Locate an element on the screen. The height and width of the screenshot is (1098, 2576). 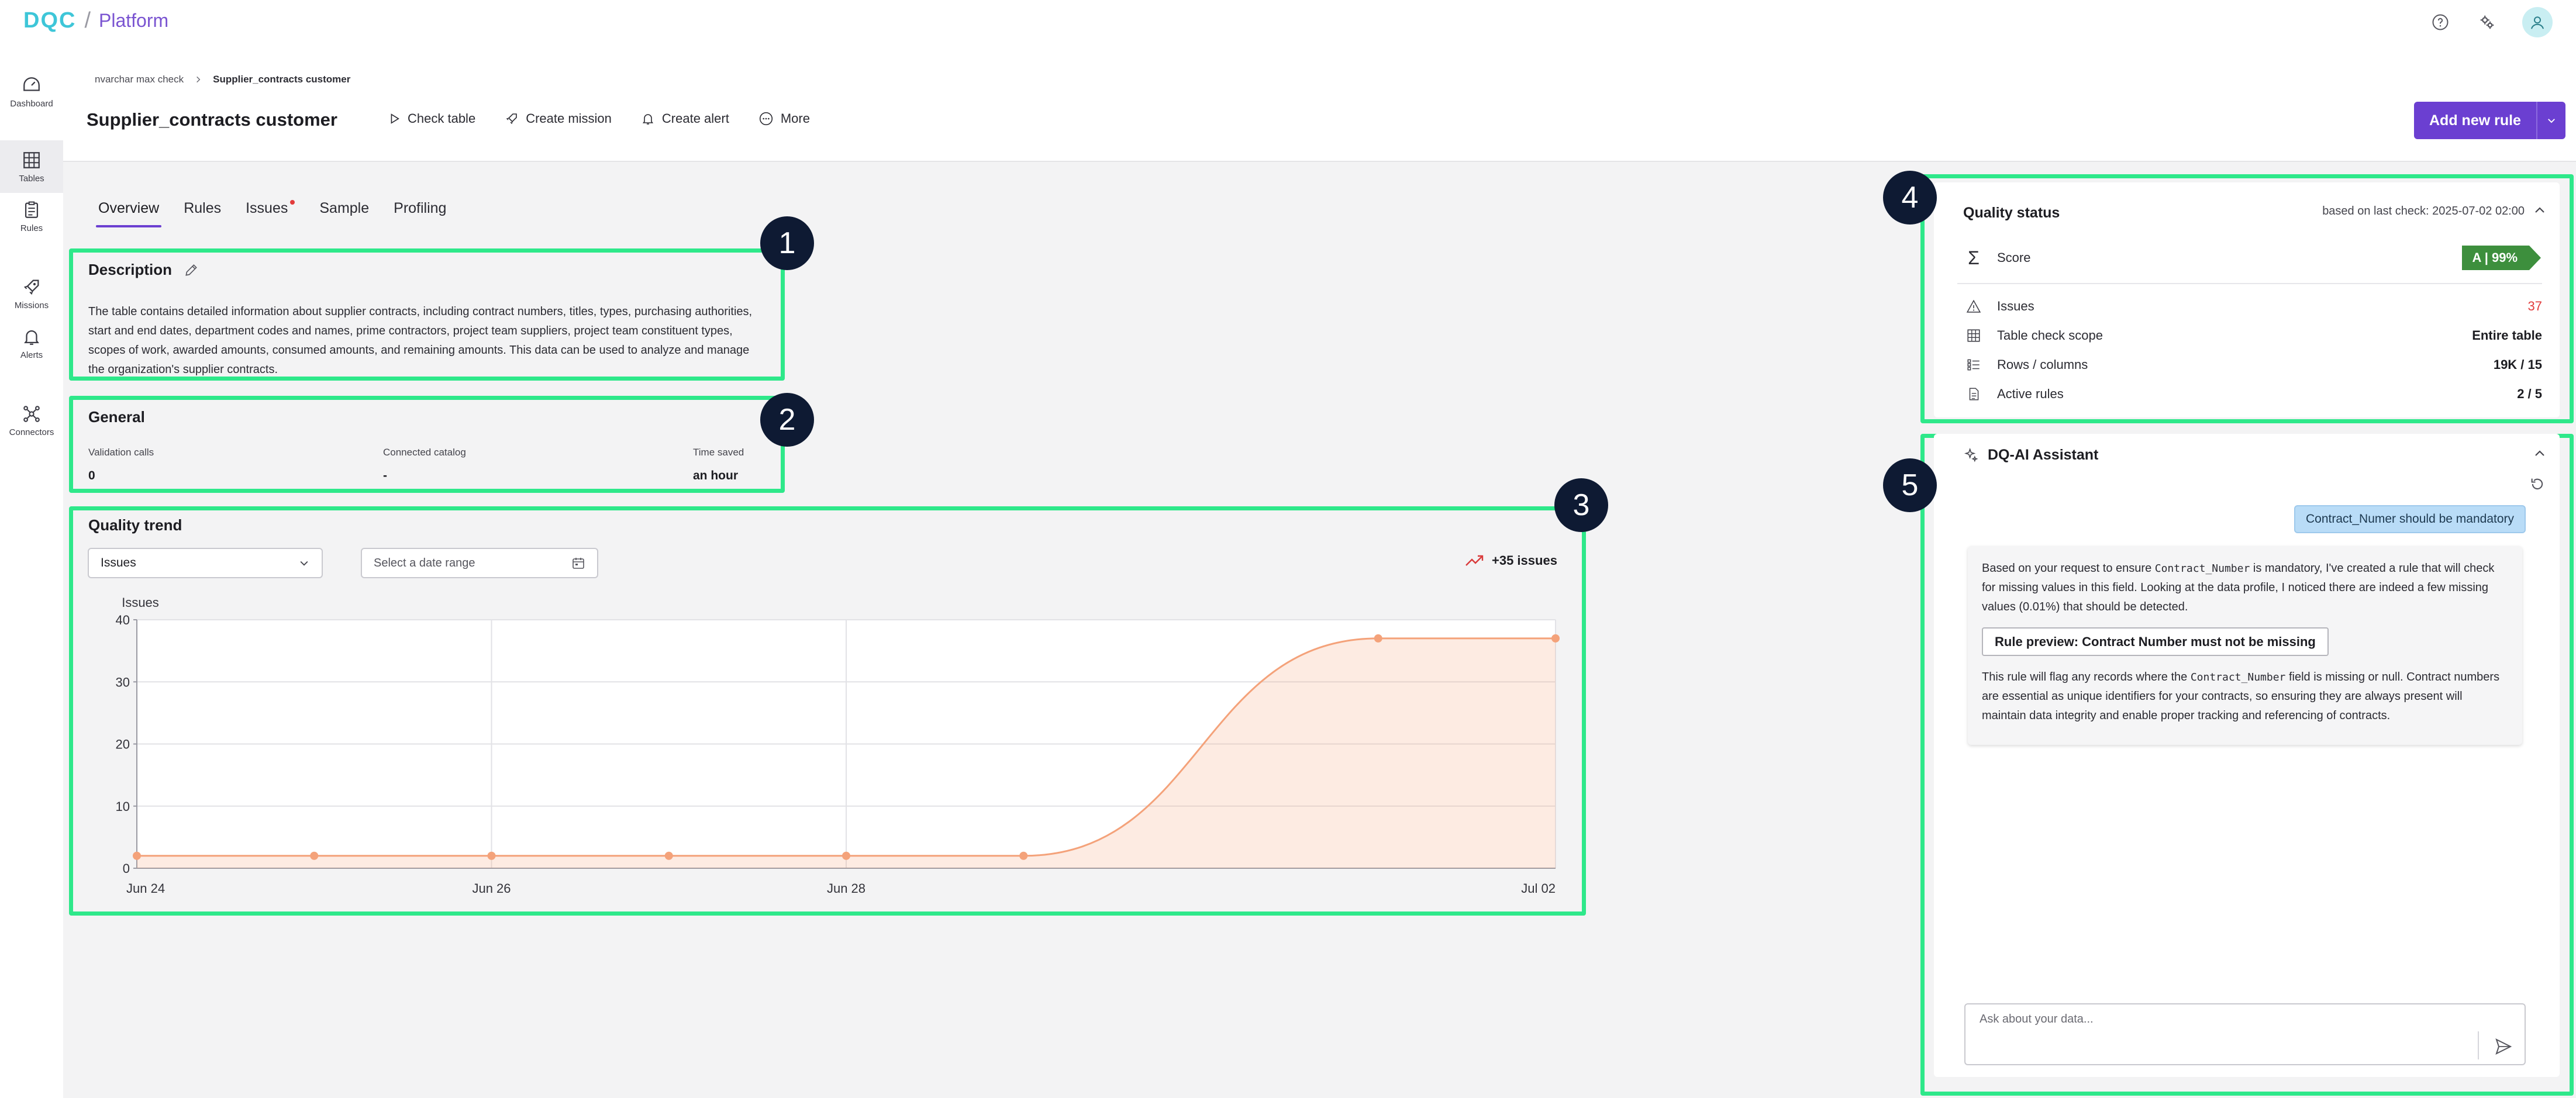
scope-value: Entire table is located at coordinates (2507, 335).